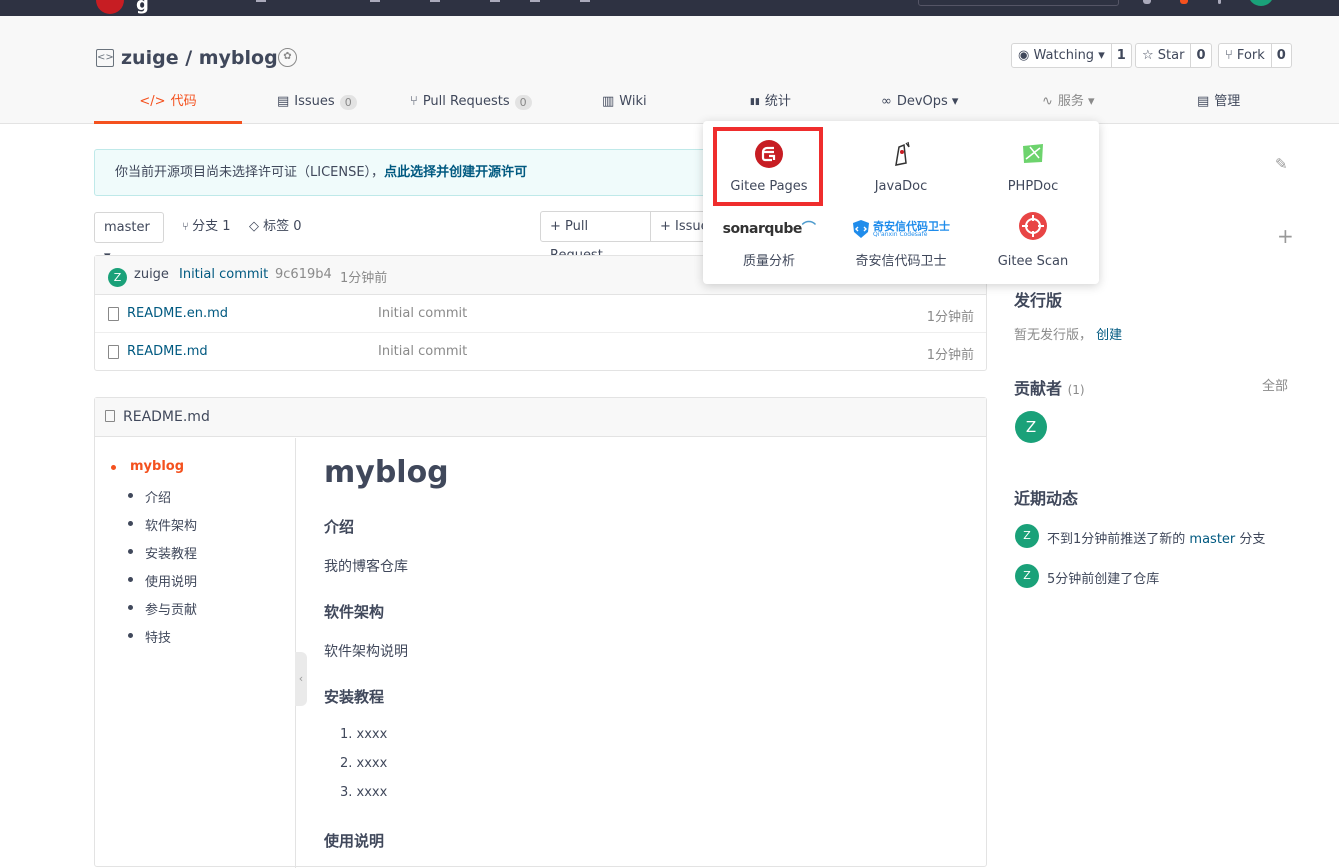 The width and height of the screenshot is (1339, 868). I want to click on tab-pull-requests: ⑂ Pull Requests 0, so click(471, 106).